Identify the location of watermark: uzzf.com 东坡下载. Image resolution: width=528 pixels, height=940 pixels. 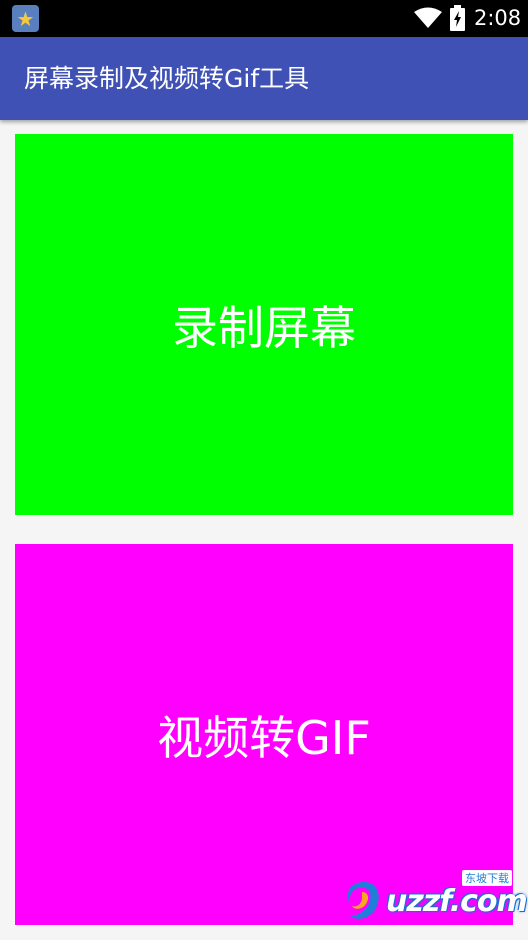
(434, 901).